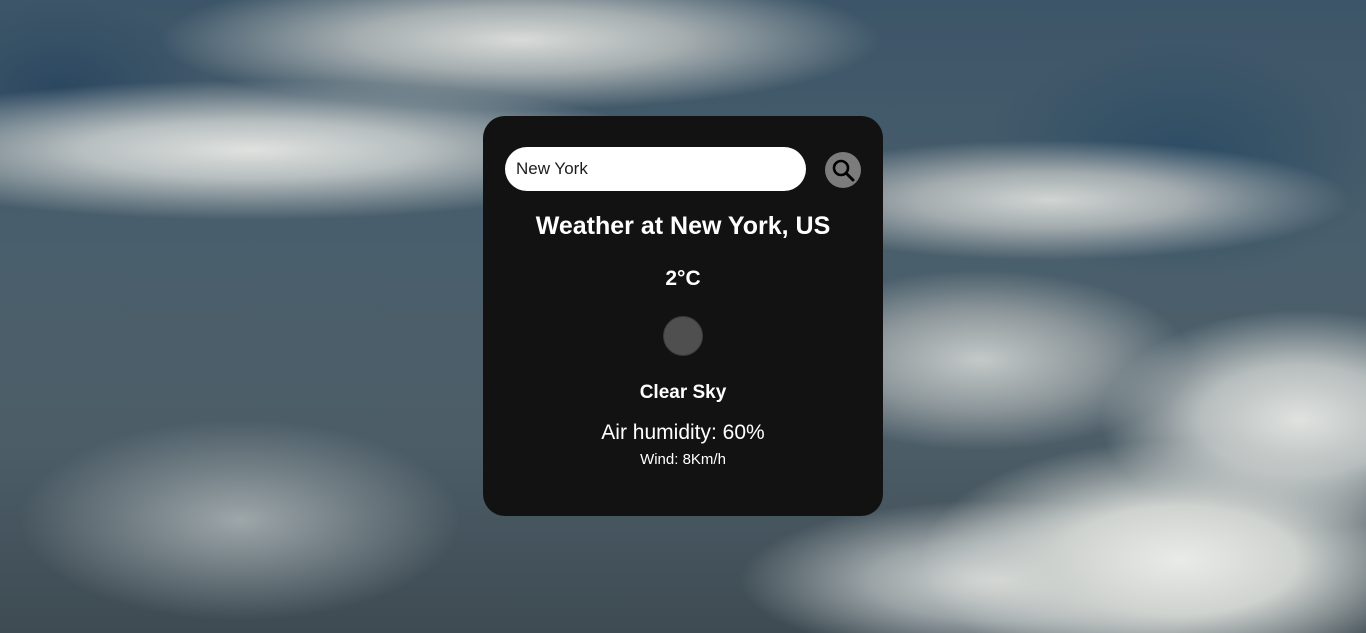 The width and height of the screenshot is (1366, 633). What do you see at coordinates (683, 226) in the screenshot?
I see `location-title: Weather at New York, US` at bounding box center [683, 226].